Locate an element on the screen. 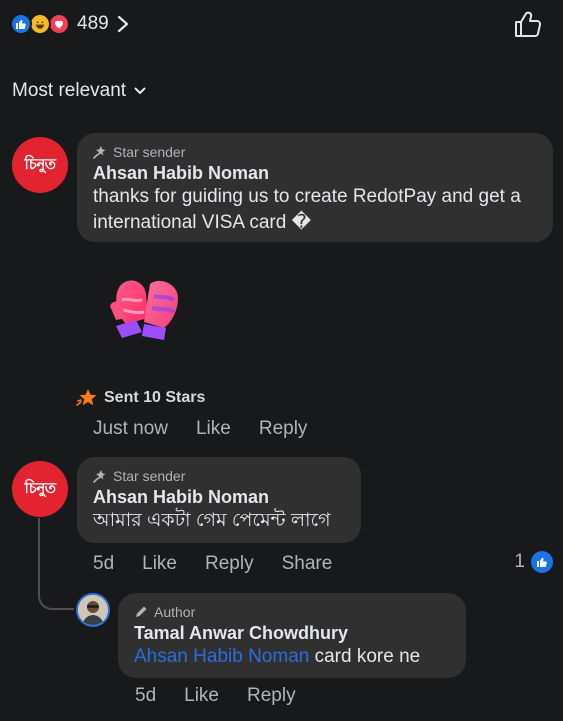 Image resolution: width=563 pixels, height=721 pixels. comment-text: আমার একটা গেম পেমেন্ট লাগে is located at coordinates (212, 520).